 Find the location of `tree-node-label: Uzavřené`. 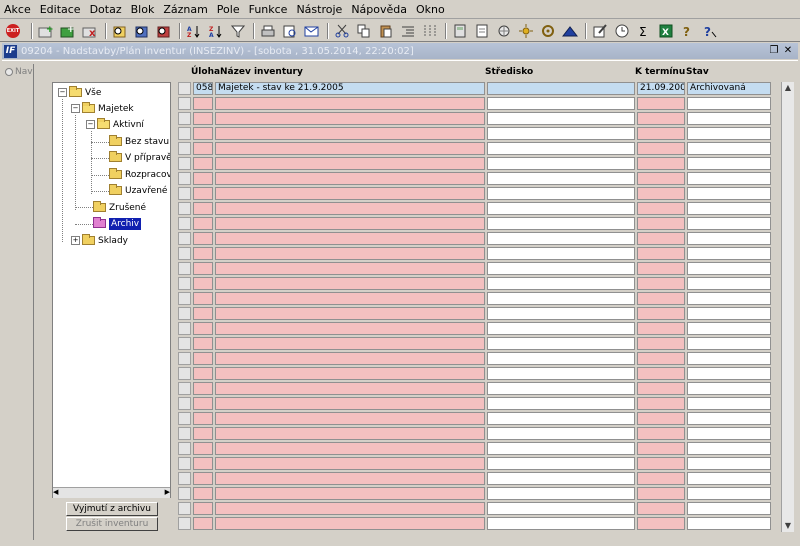

tree-node-label: Uzavřené is located at coordinates (146, 191).